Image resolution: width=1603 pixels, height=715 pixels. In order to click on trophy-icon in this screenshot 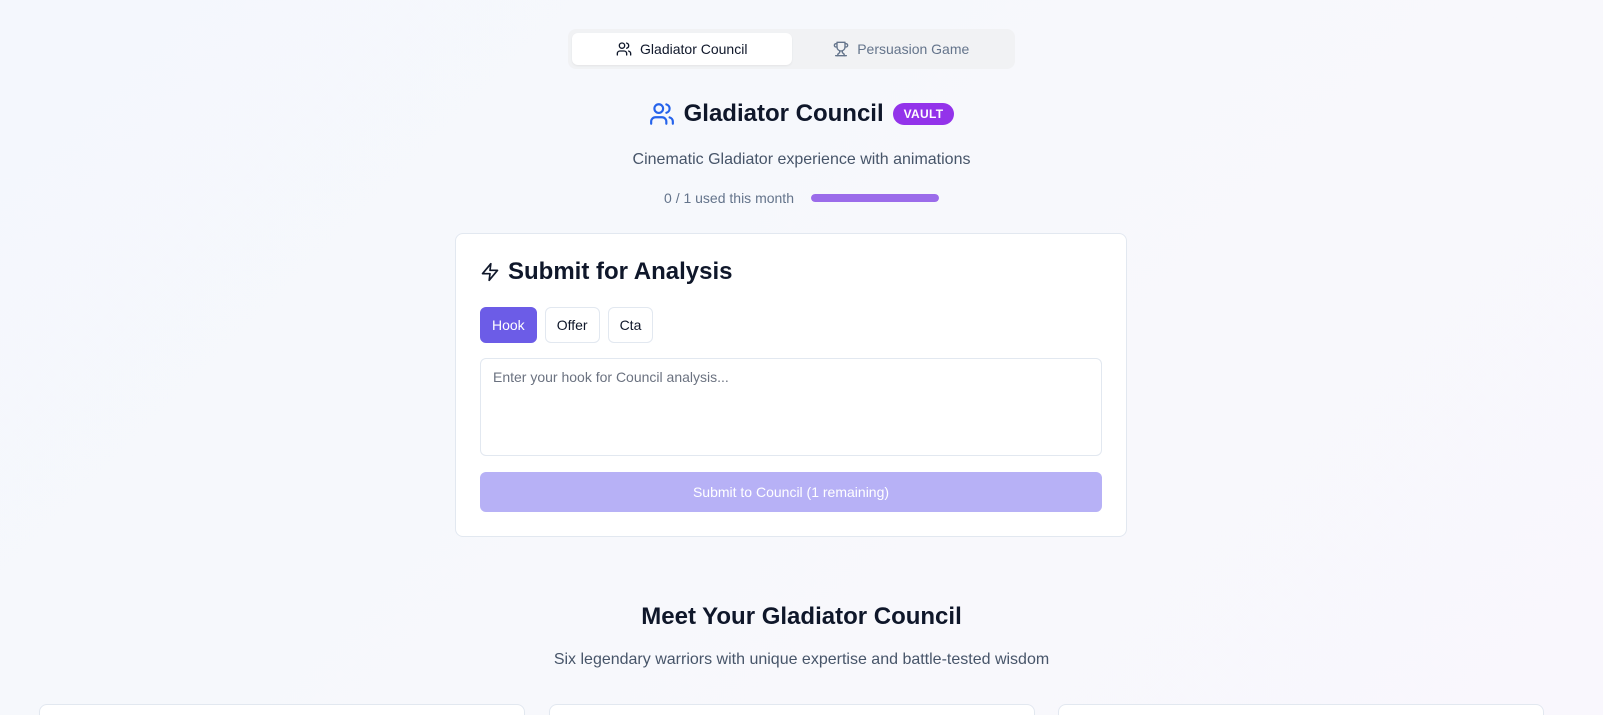, I will do `click(841, 49)`.